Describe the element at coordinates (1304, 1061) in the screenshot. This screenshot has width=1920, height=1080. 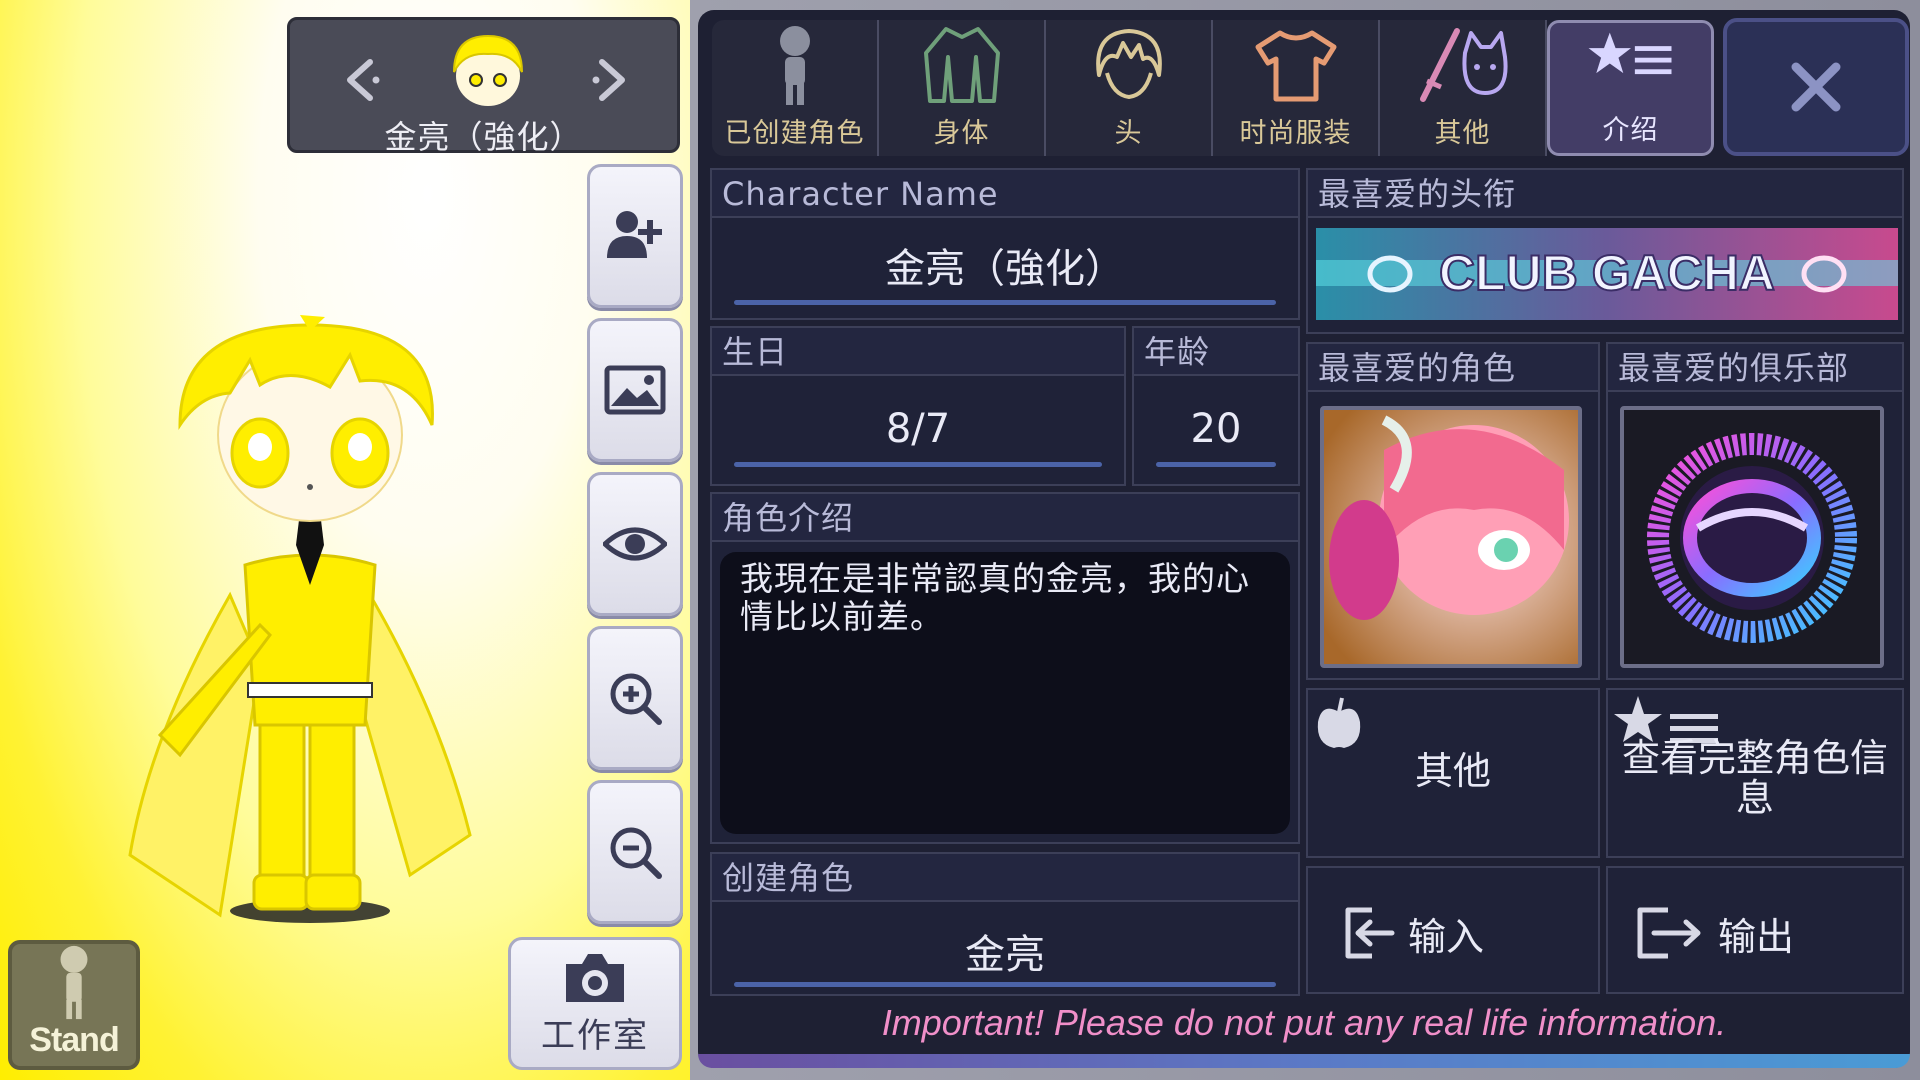
I see `bottom-decor-strip` at that location.